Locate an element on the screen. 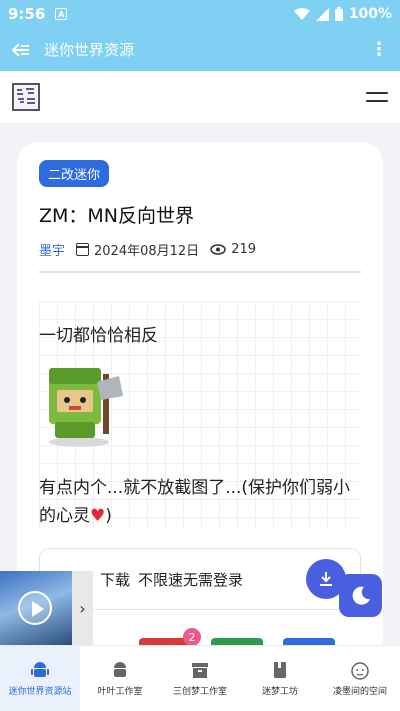 Image resolution: width=400 pixels, height=711 pixels. moon-icon is located at coordinates (361, 595).